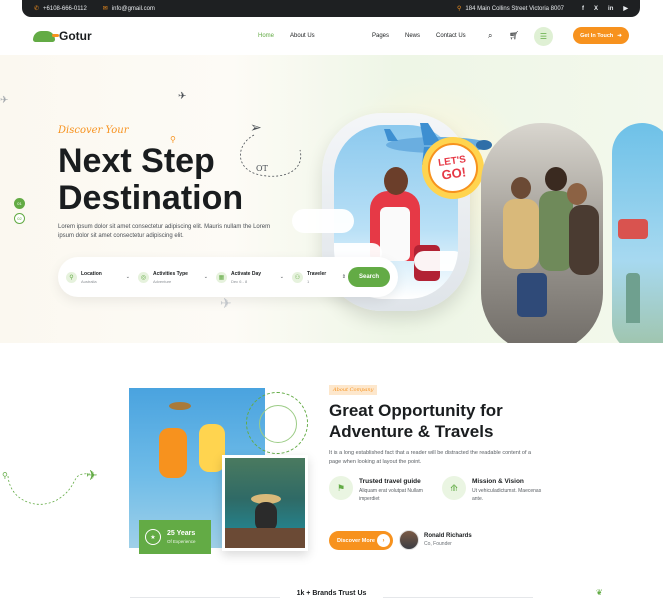 This screenshot has height=600, width=663. I want to click on feature-title: Trusted travel guide, so click(390, 481).